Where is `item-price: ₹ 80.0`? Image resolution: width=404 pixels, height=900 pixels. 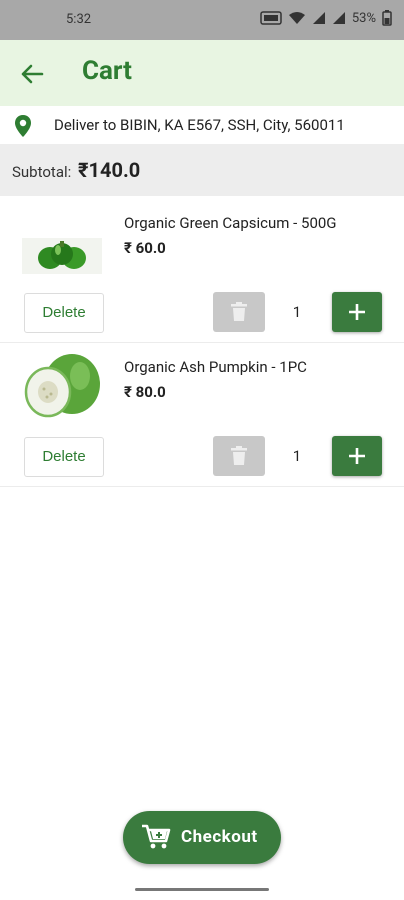
item-price: ₹ 80.0 is located at coordinates (145, 392).